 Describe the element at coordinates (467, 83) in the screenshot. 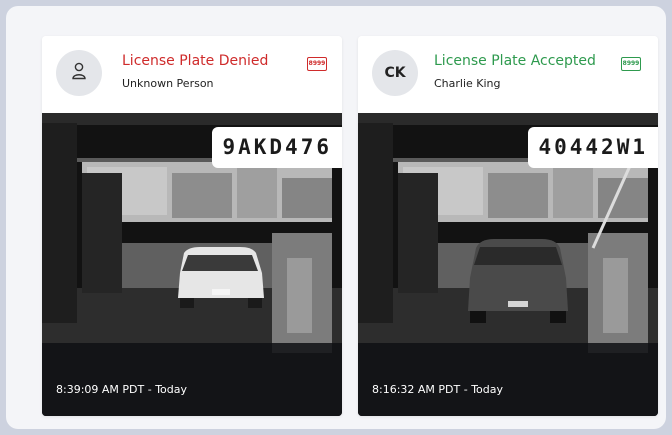

I see `person-name: Charlie King` at that location.